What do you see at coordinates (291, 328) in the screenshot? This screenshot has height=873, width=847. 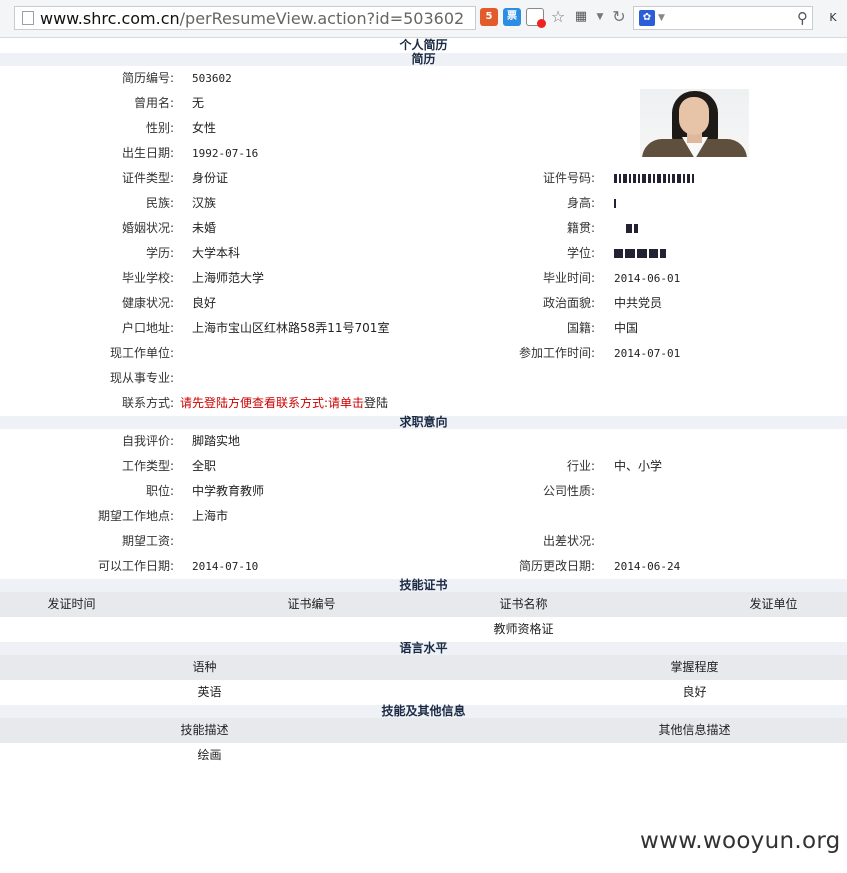 I see `value: 上海市宝山区红林路58弄11号701室` at bounding box center [291, 328].